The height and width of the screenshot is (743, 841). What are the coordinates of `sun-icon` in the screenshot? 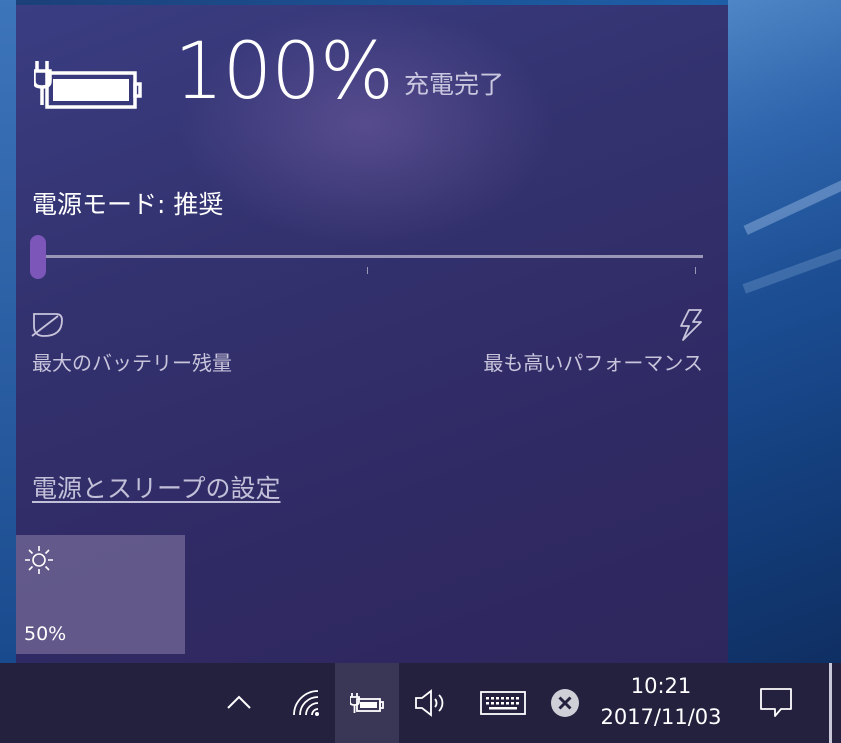 It's located at (39, 560).